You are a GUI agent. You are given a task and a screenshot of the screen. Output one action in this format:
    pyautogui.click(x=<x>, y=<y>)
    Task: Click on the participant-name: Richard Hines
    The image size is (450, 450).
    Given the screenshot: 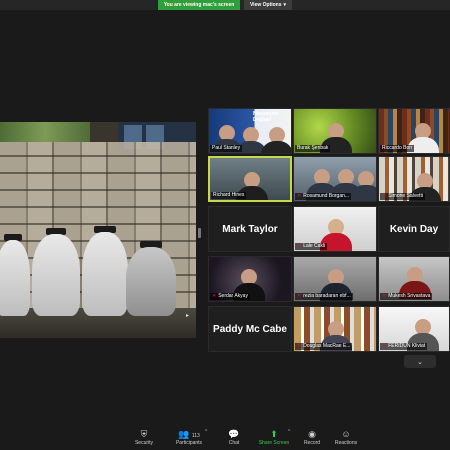 What is the action you would take?
    pyautogui.click(x=229, y=195)
    